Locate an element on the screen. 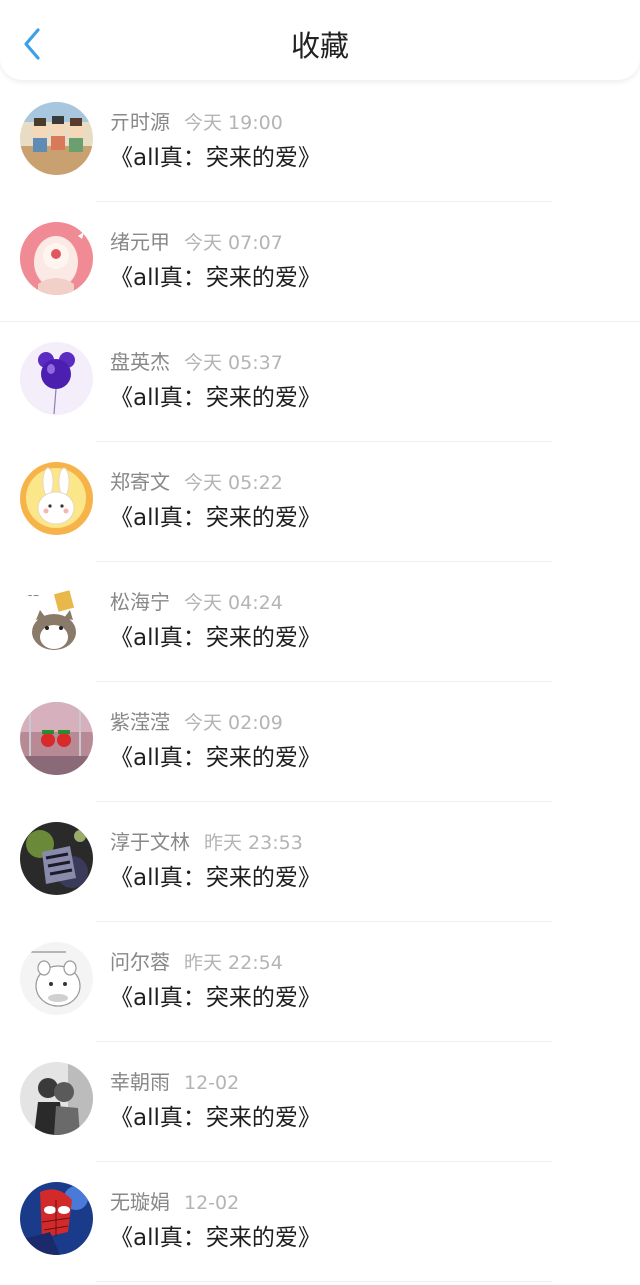 The image size is (640, 1285). item-meta: 绪元甲 今天 07:07 is located at coordinates (196, 242).